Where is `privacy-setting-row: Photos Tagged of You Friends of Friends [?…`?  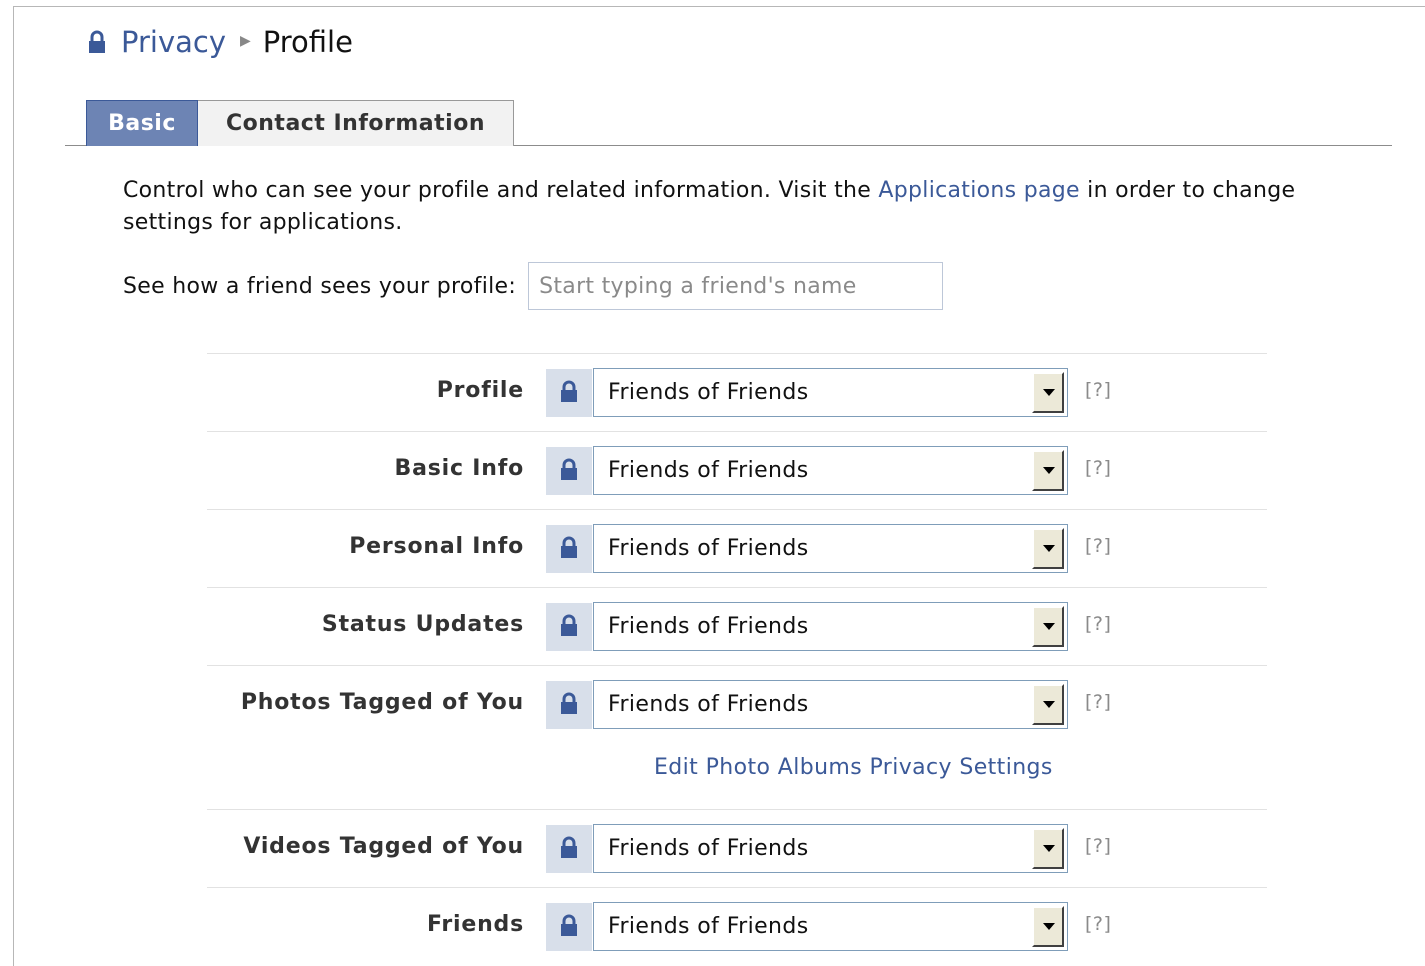
privacy-setting-row: Photos Tagged of You Friends of Friends [?… is located at coordinates (737, 737).